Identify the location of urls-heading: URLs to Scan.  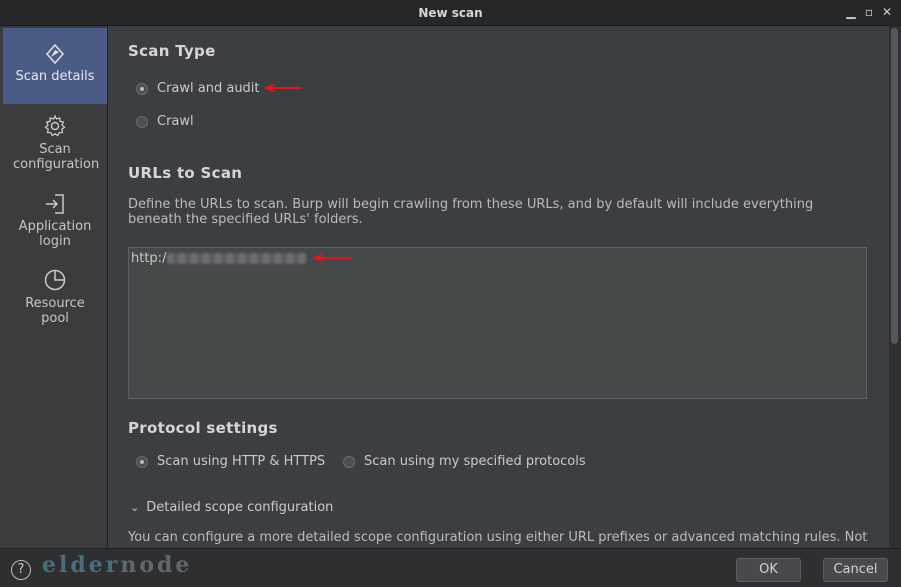
(185, 173).